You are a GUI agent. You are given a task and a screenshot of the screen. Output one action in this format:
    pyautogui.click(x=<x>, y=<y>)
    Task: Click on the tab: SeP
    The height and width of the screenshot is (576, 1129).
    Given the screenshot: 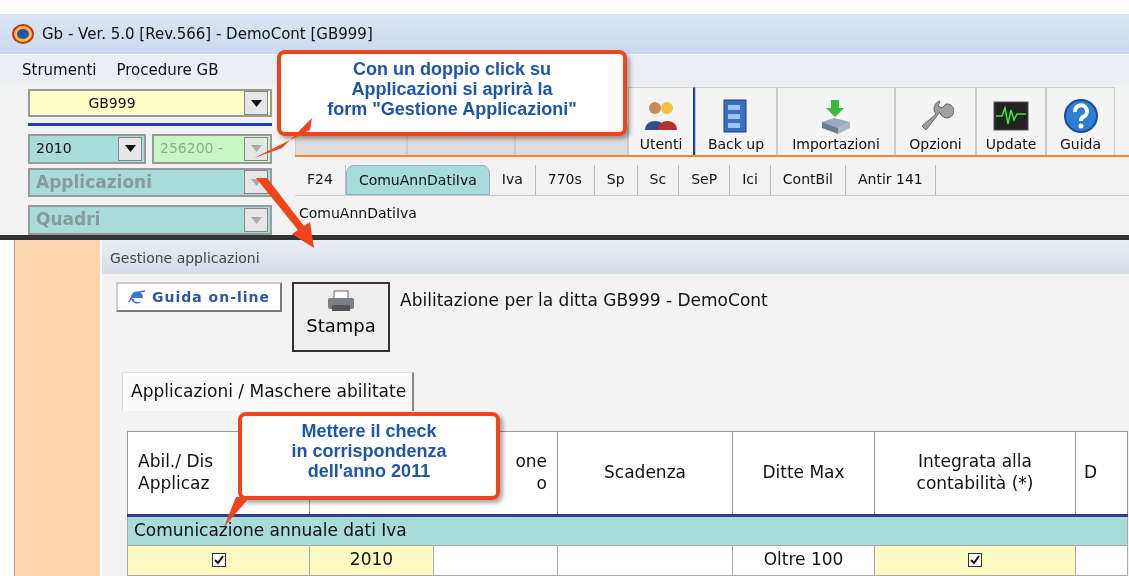 What is the action you would take?
    pyautogui.click(x=705, y=180)
    